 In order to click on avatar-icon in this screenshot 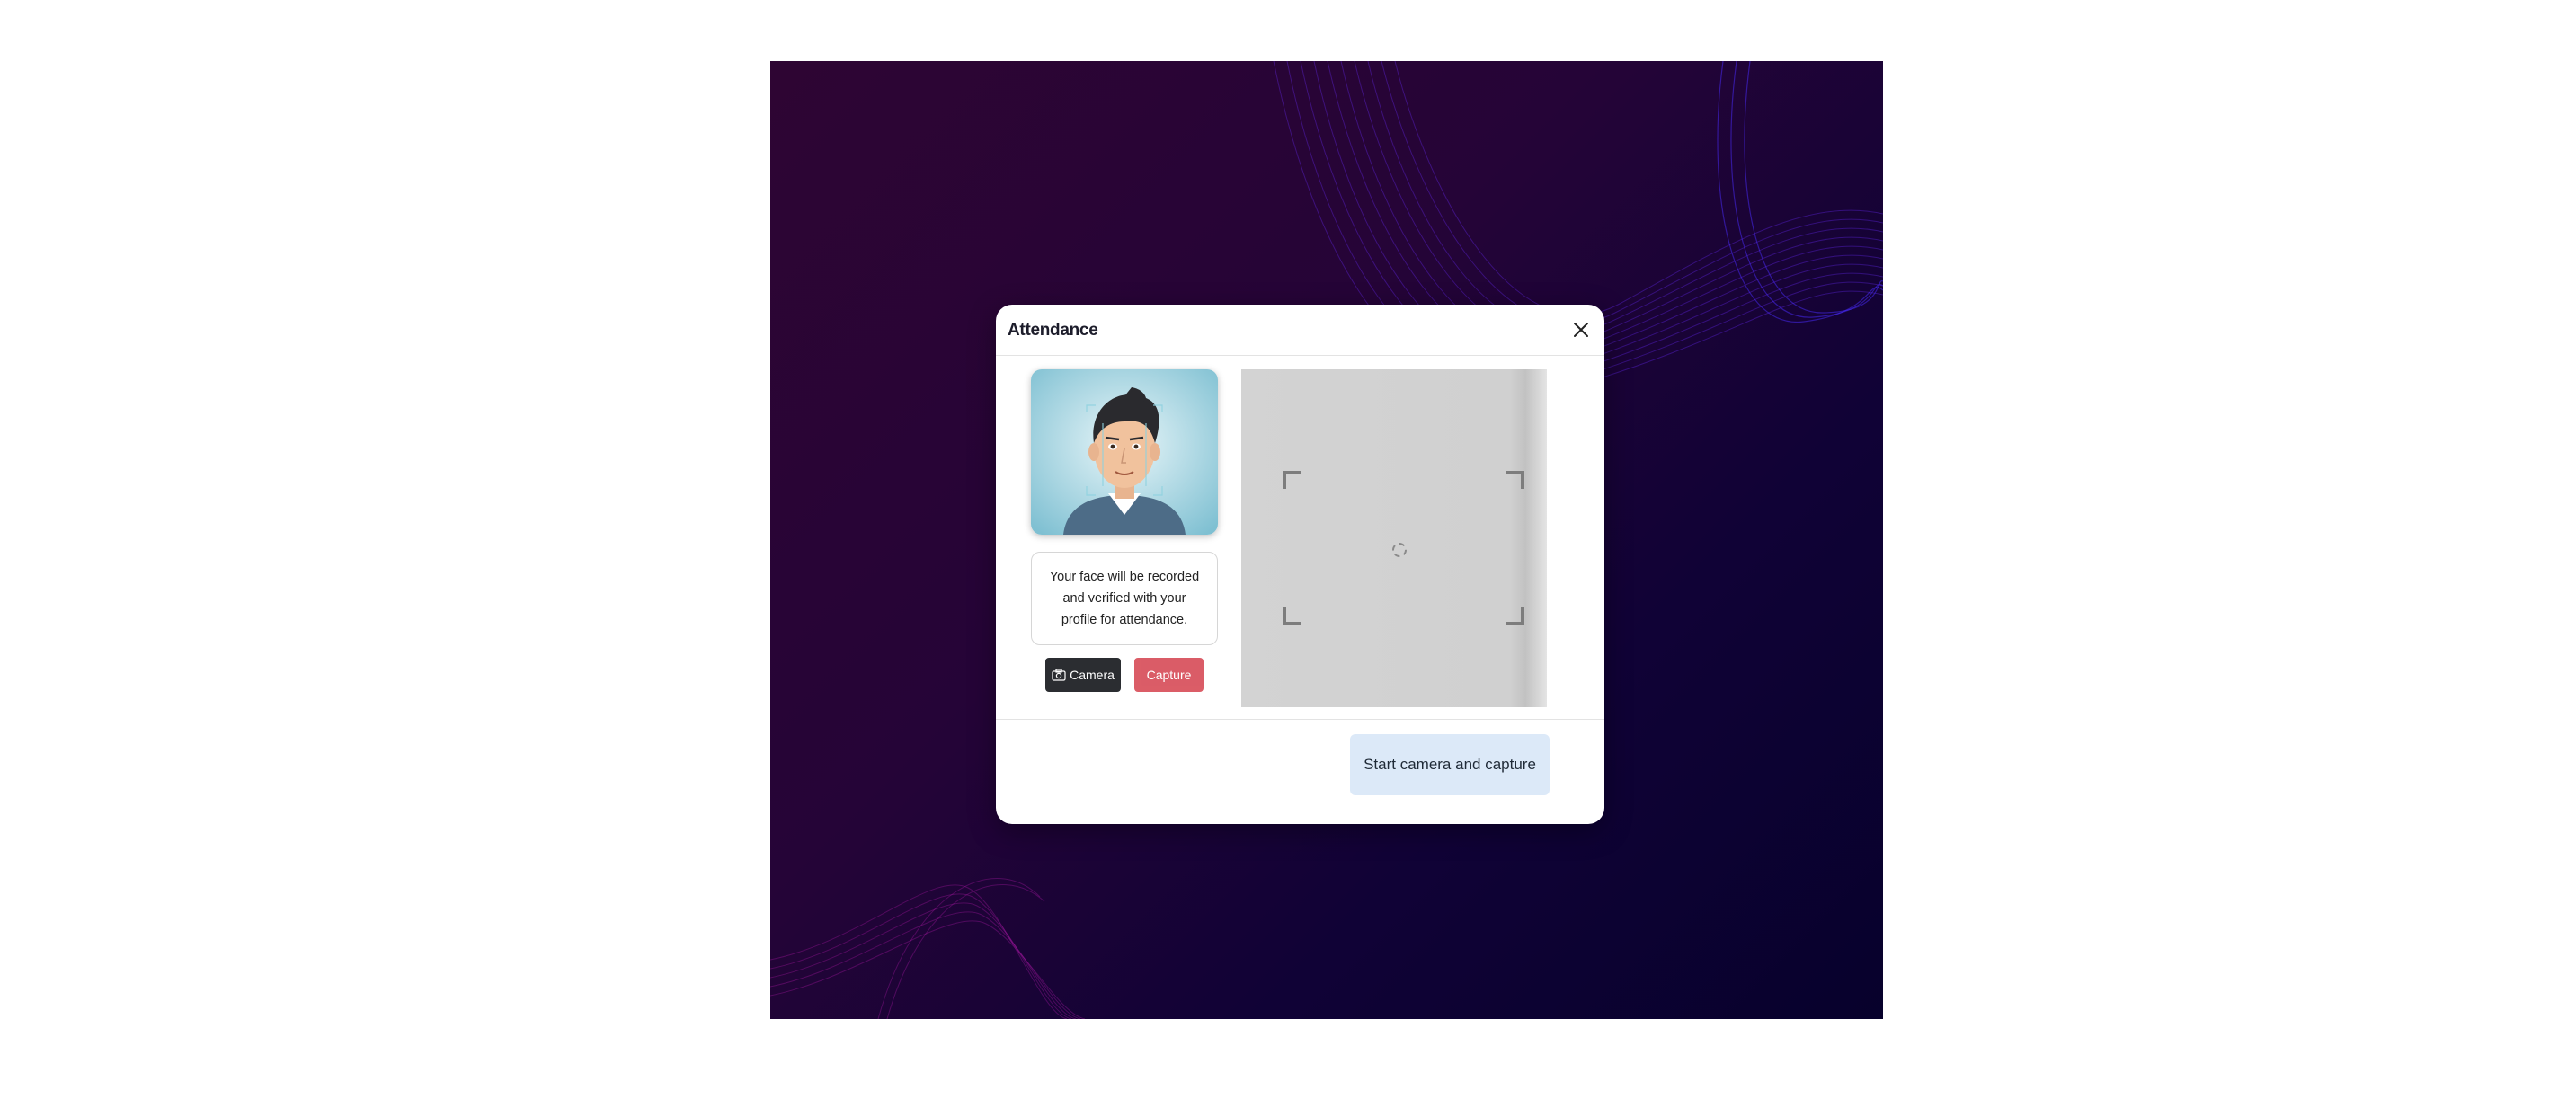, I will do `click(1124, 452)`.